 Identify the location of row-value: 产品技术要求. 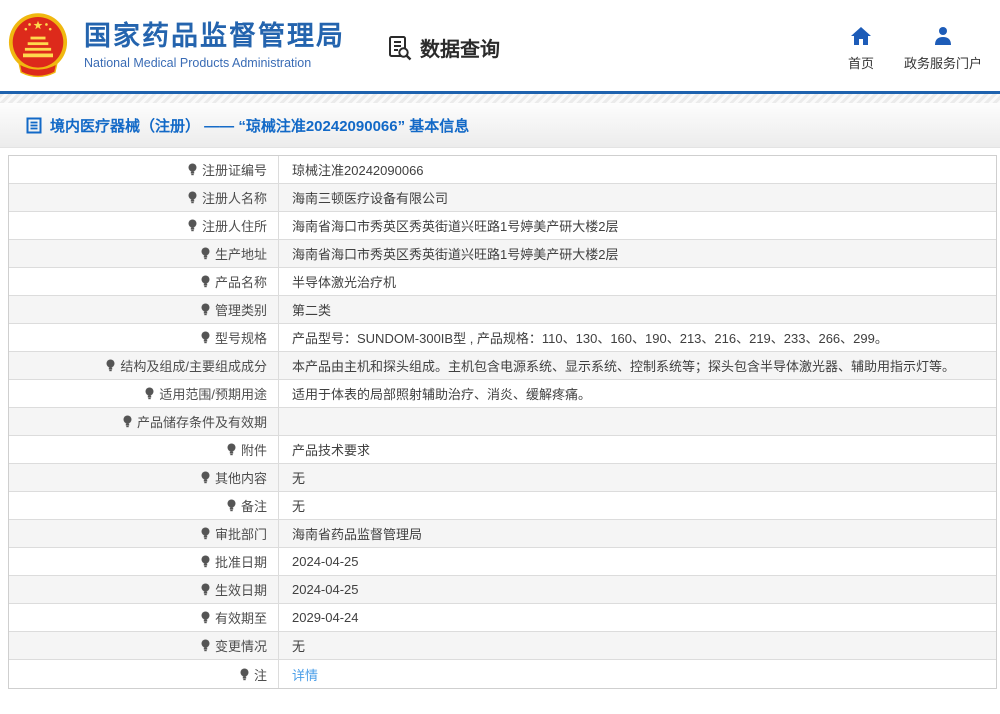
(331, 450).